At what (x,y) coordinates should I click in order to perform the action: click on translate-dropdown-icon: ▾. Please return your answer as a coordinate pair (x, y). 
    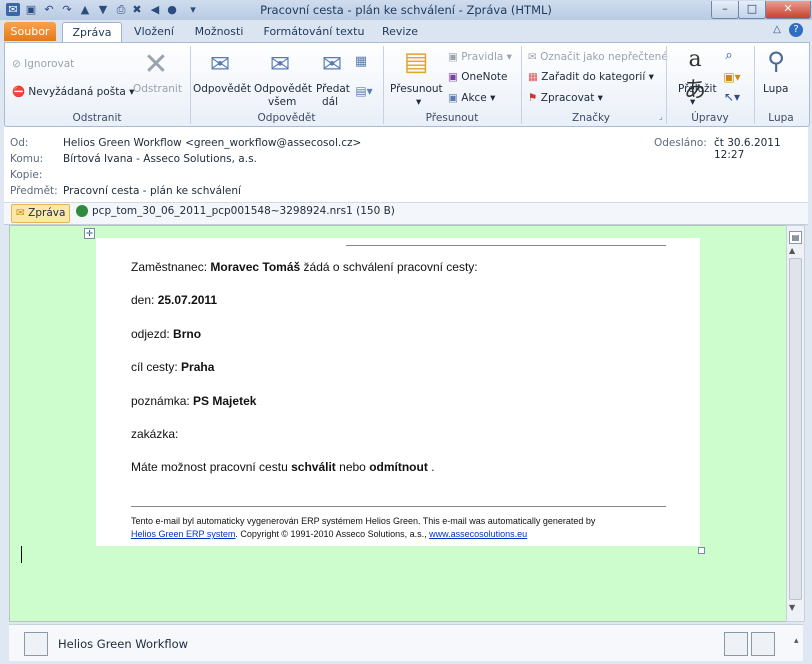
    Looking at the image, I should click on (692, 102).